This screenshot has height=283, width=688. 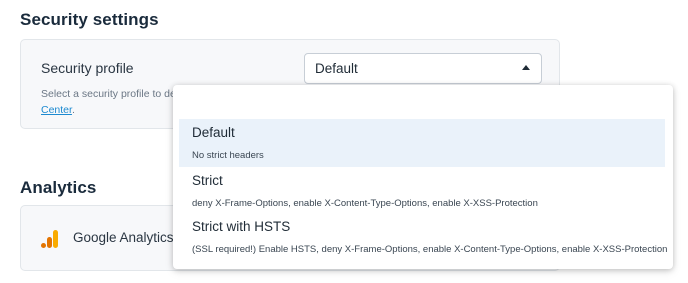 What do you see at coordinates (89, 19) in the screenshot?
I see `security-settings-heading: Security settings` at bounding box center [89, 19].